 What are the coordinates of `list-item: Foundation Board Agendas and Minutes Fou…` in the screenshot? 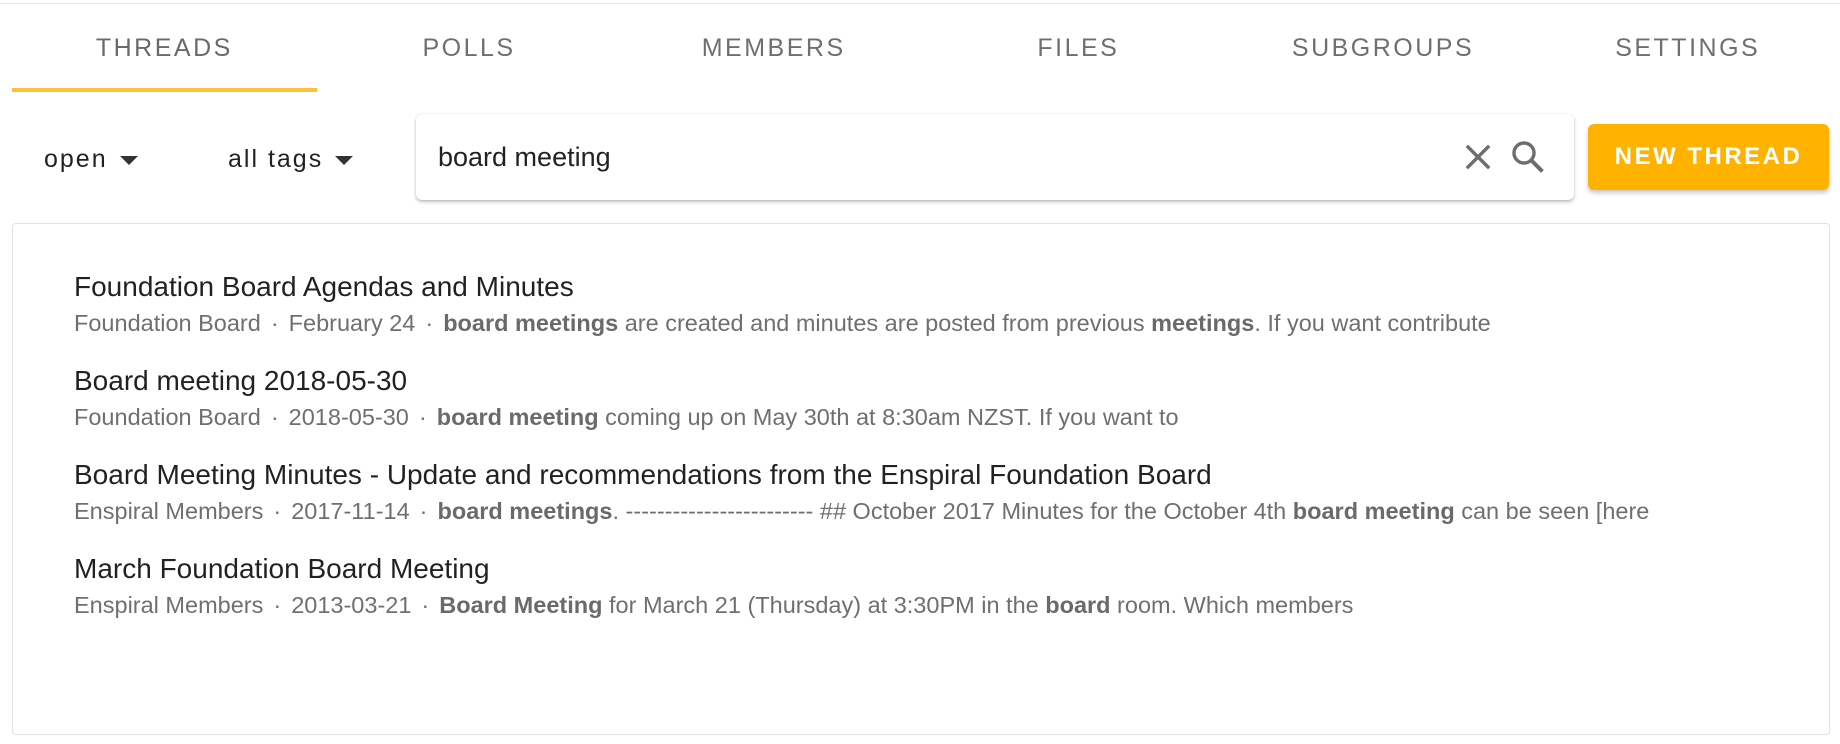 It's located at (944, 304).